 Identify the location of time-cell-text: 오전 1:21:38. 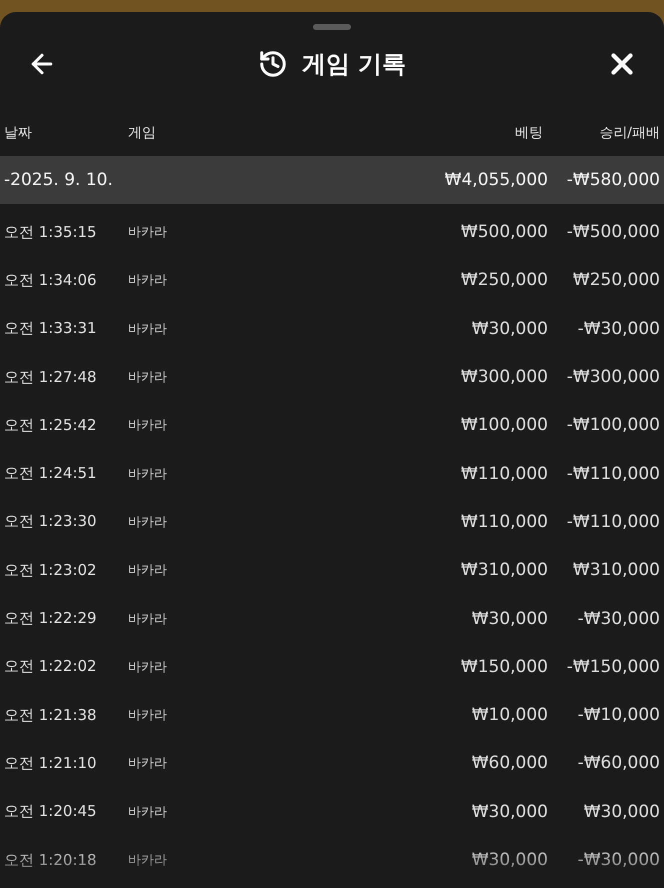
(51, 715).